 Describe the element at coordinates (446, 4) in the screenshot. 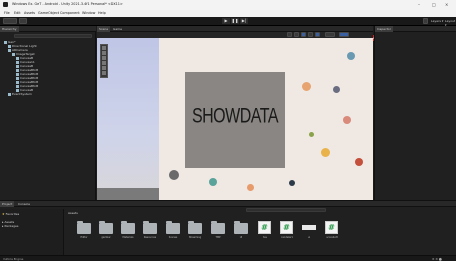

I see `close-icon: ×` at that location.